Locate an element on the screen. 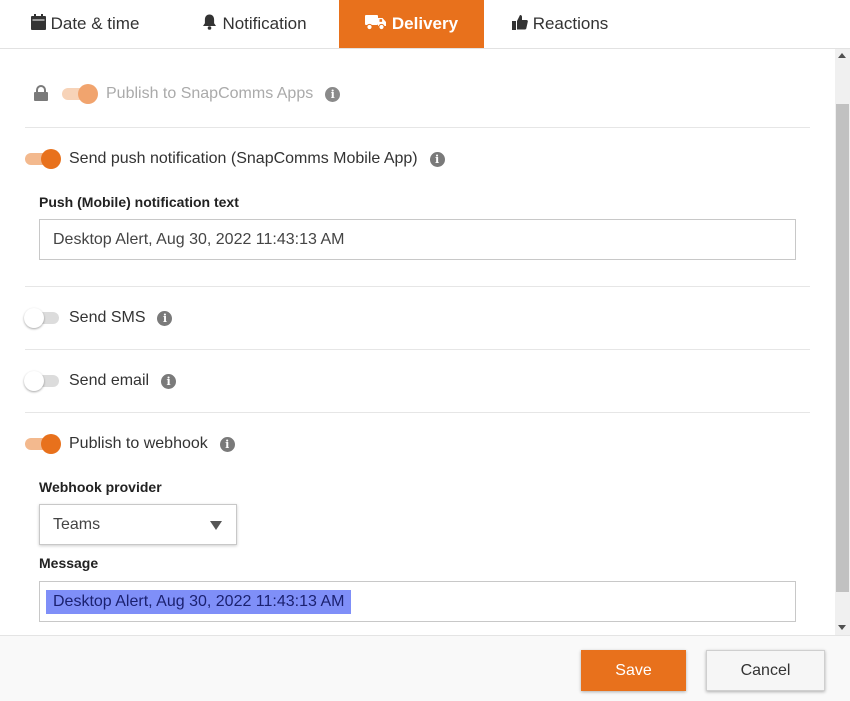 Image resolution: width=850 pixels, height=701 pixels. webhook-provider-label: Webhook provider is located at coordinates (100, 487).